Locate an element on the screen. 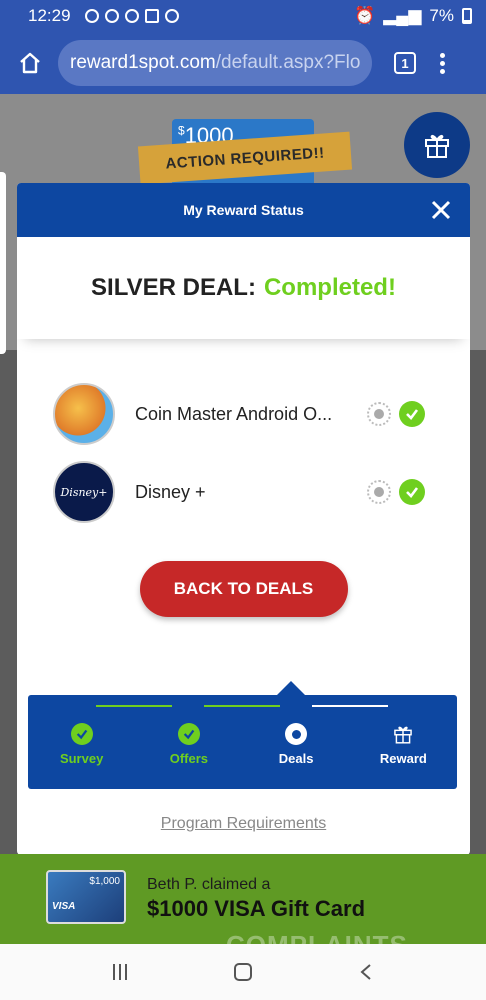 This screenshot has width=486, height=1000. browser-toolbar: reward1spot.com/default.aspx?Flo 1 is located at coordinates (243, 63).